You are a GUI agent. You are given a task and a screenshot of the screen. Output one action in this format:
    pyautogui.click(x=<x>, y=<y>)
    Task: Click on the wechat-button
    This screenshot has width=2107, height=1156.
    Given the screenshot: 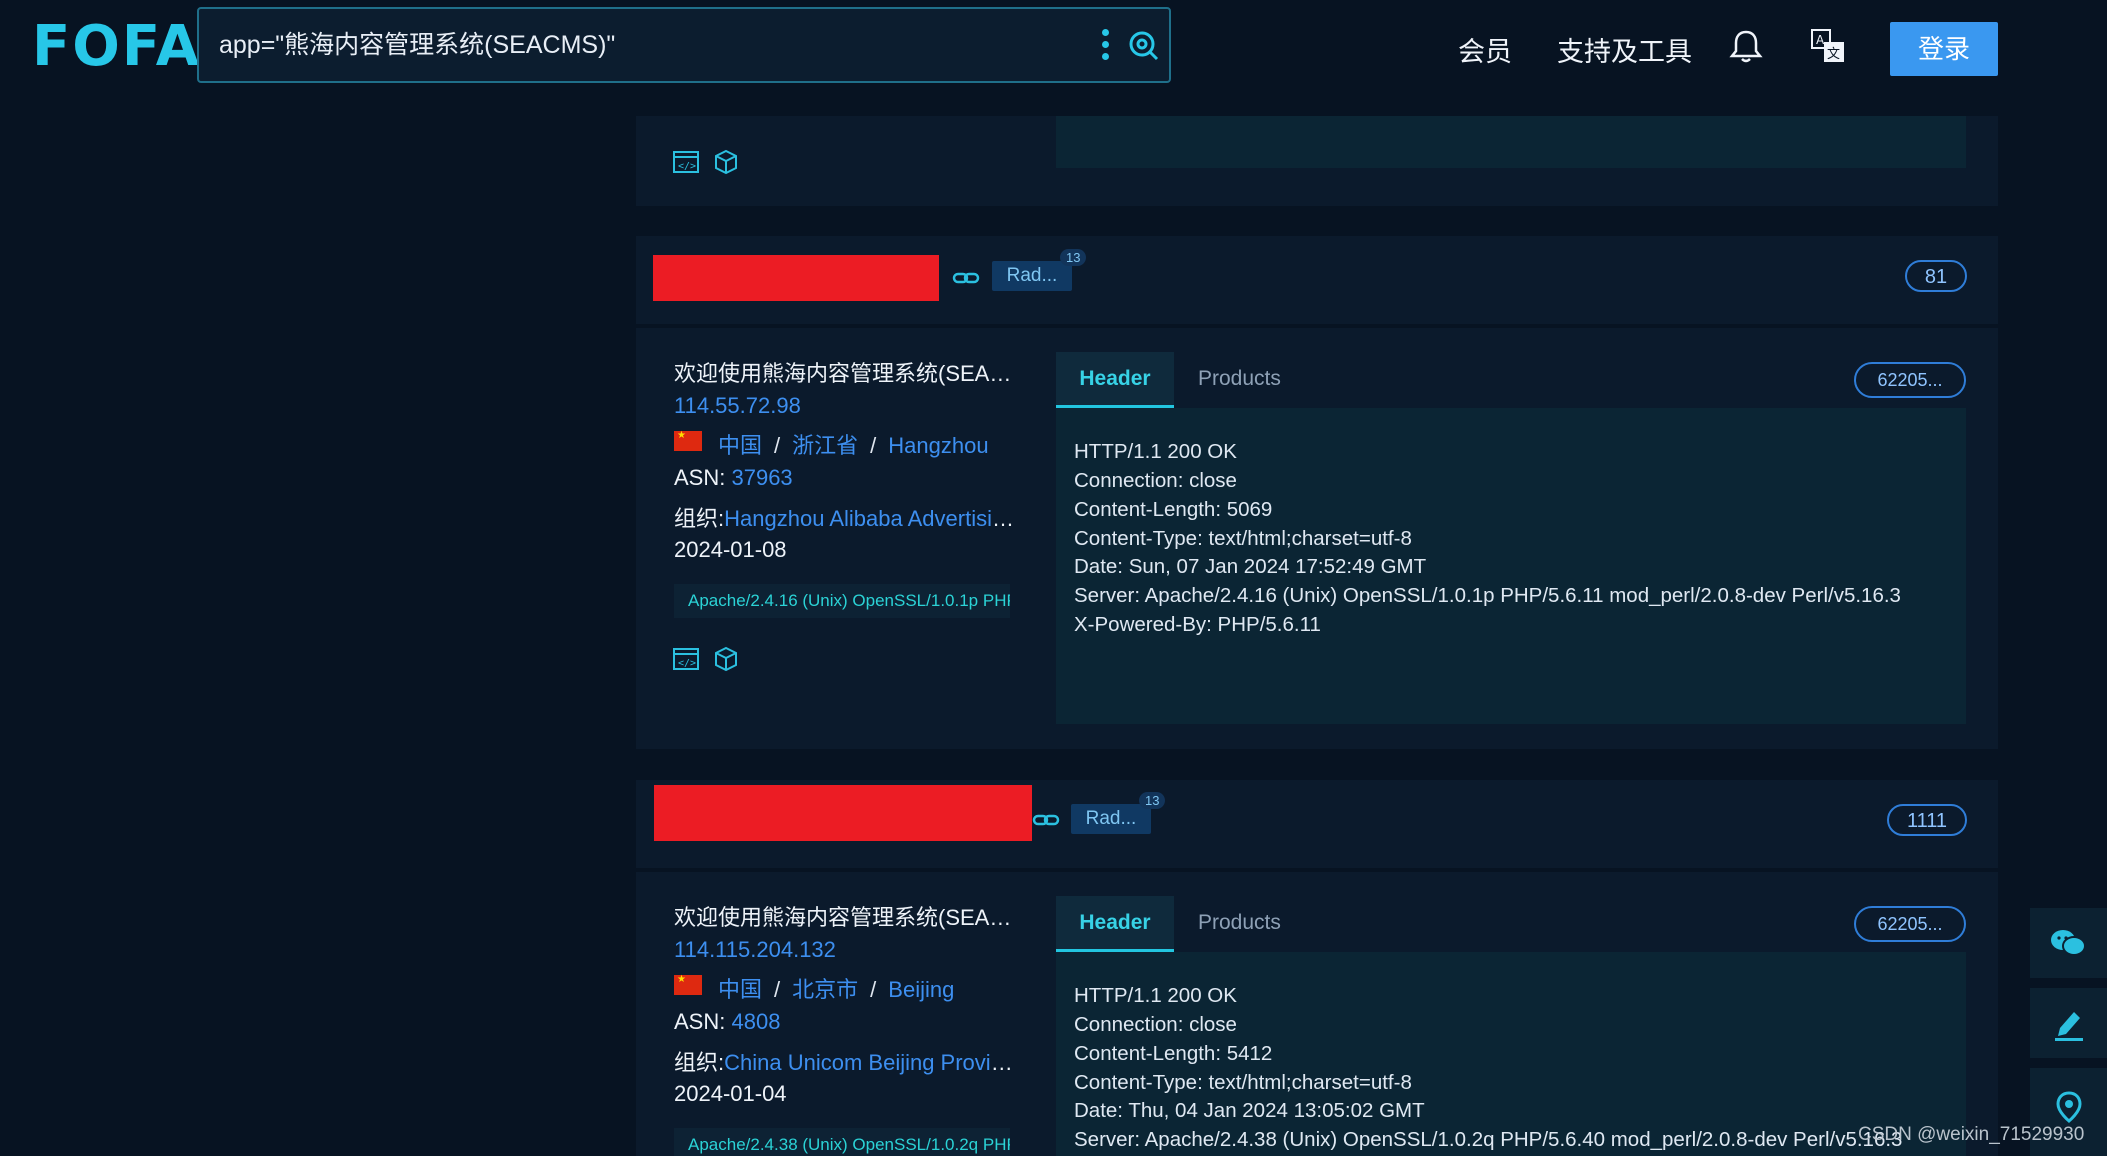 What is the action you would take?
    pyautogui.click(x=2068, y=943)
    